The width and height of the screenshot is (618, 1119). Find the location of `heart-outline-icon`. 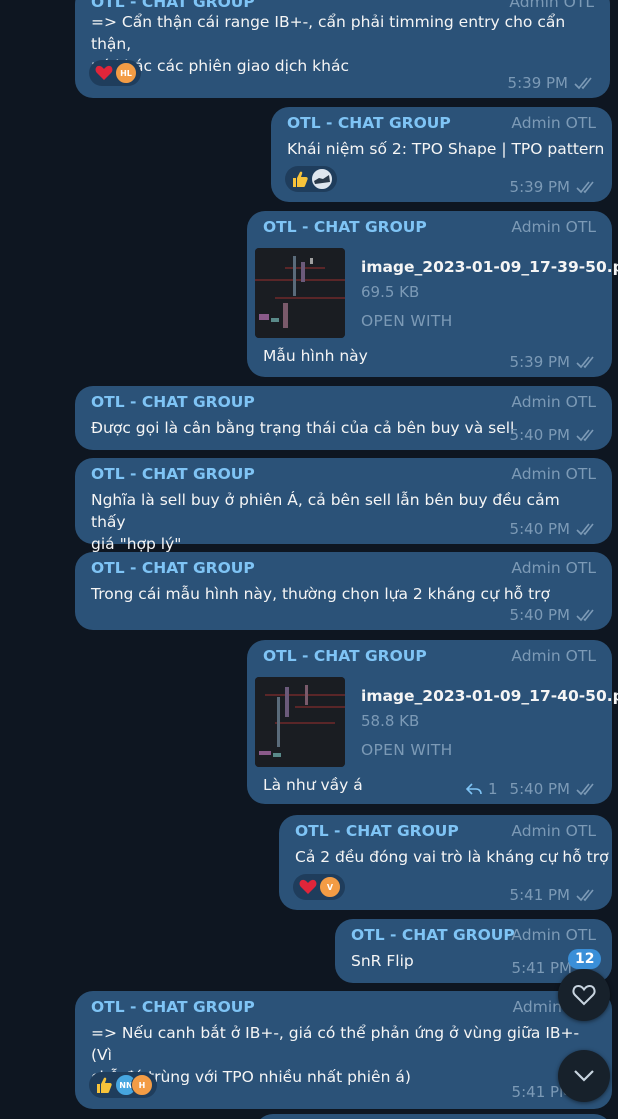

heart-outline-icon is located at coordinates (584, 995).